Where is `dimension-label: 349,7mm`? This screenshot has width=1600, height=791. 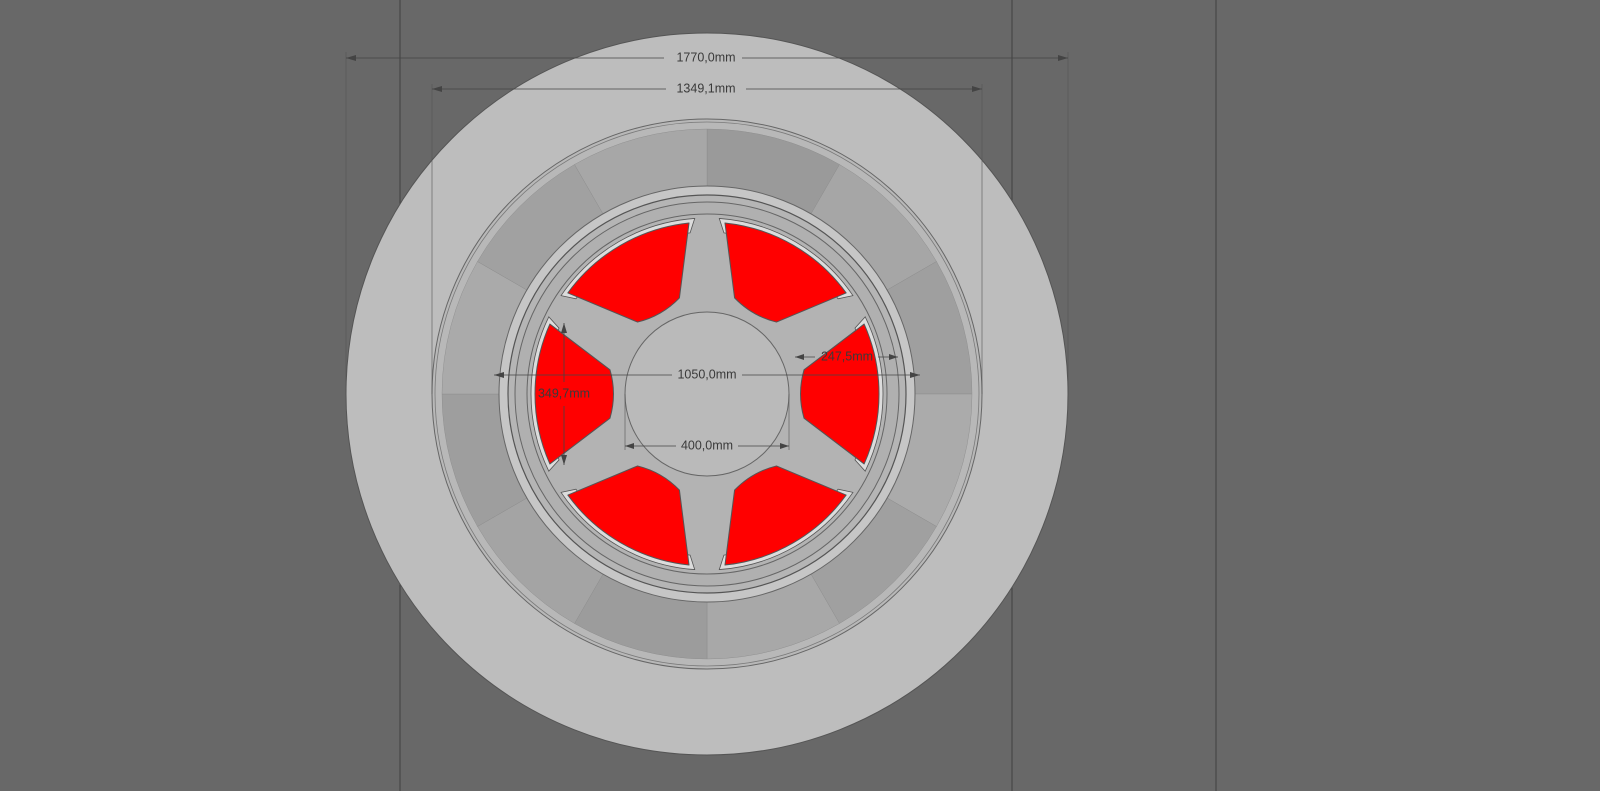
dimension-label: 349,7mm is located at coordinates (564, 393).